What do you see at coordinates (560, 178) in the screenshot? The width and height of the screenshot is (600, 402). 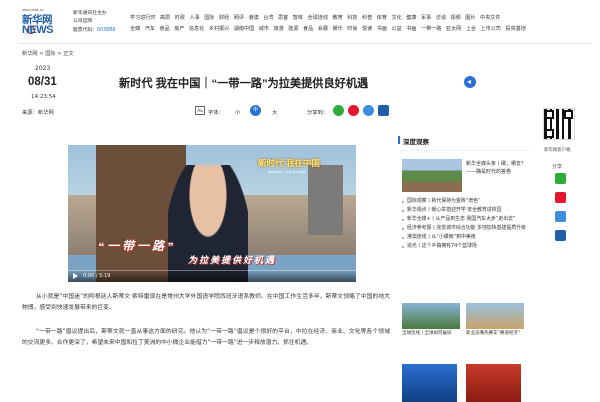 I see `wechat-side-icon` at bounding box center [560, 178].